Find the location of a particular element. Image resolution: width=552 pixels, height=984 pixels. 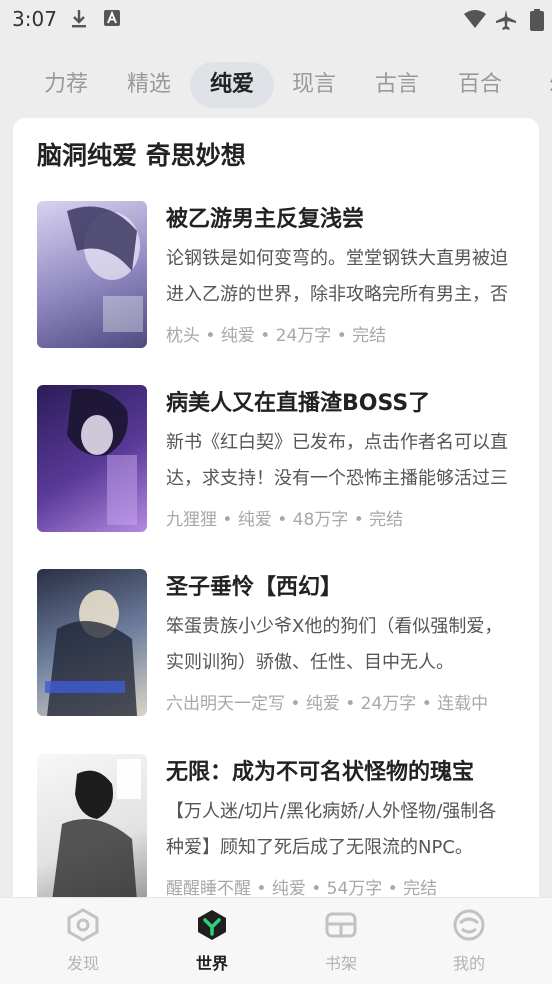

book-title: 被乙游男主反复浅尝 is located at coordinates (265, 217).